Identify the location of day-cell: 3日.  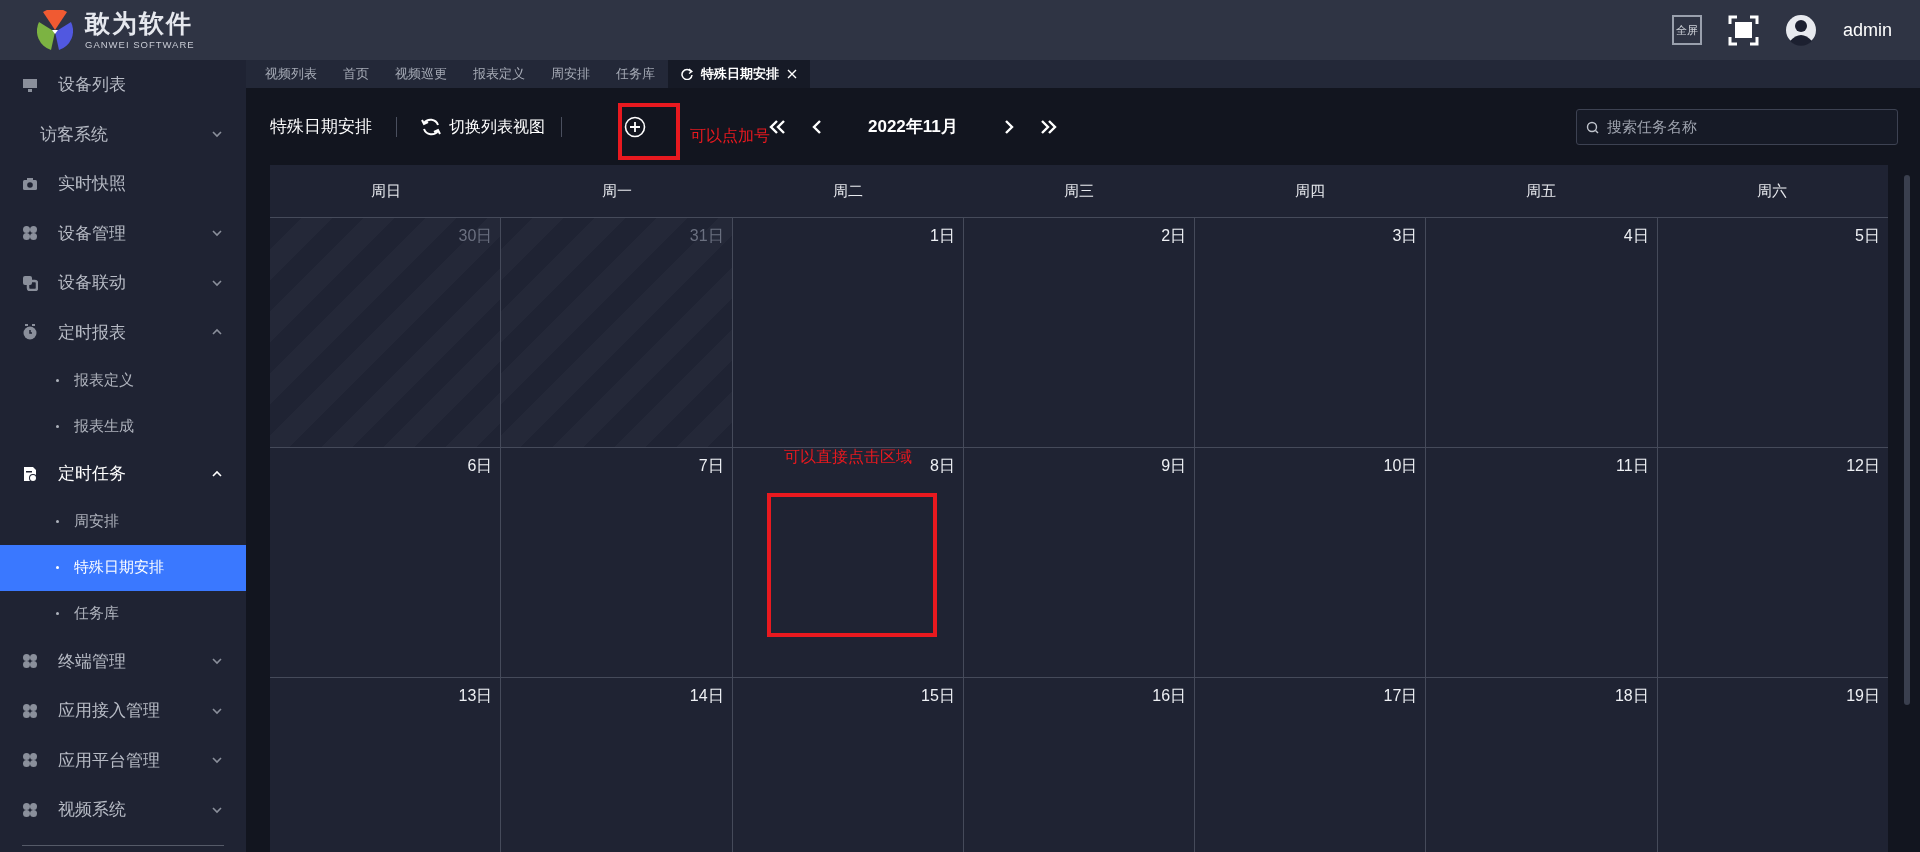
(1311, 332).